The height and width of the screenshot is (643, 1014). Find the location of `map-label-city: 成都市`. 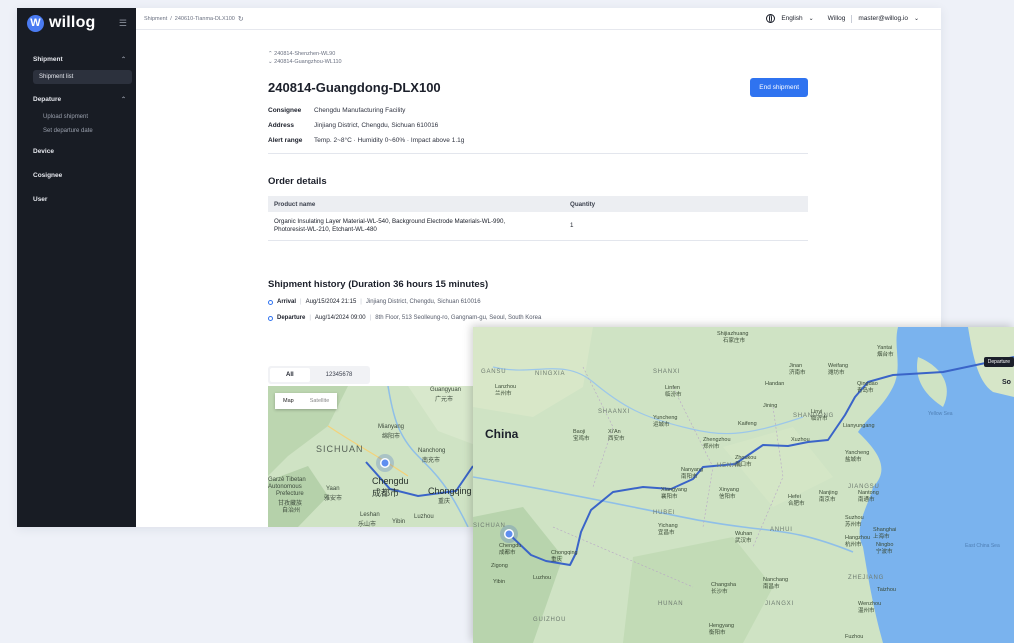

map-label-city: 成都市 is located at coordinates (507, 553).